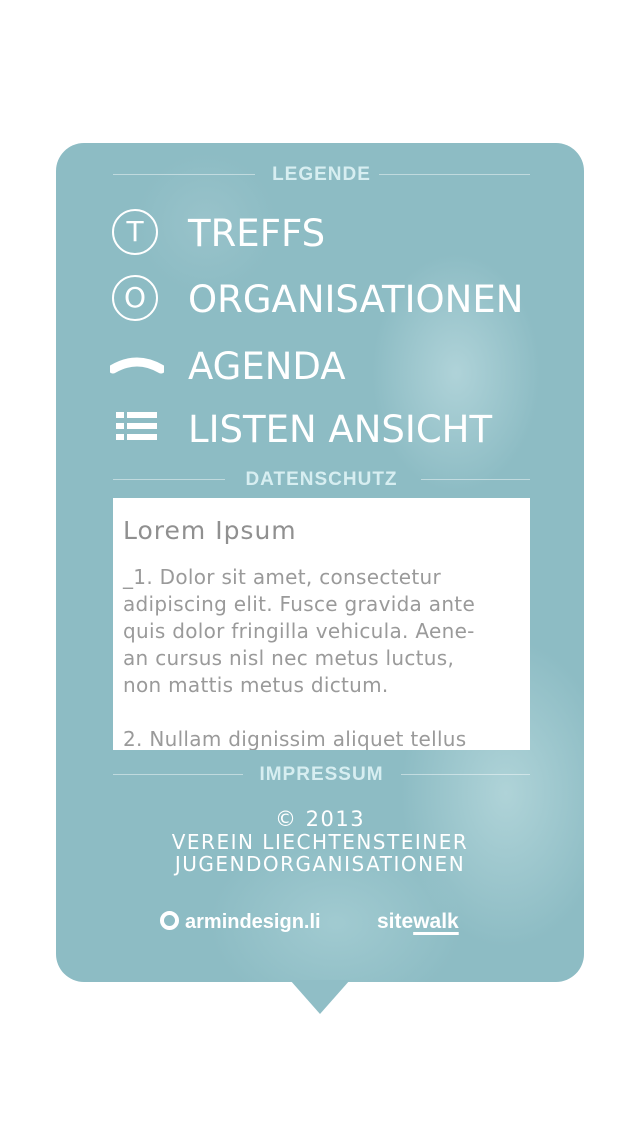  I want to click on list-icon, so click(136, 428).